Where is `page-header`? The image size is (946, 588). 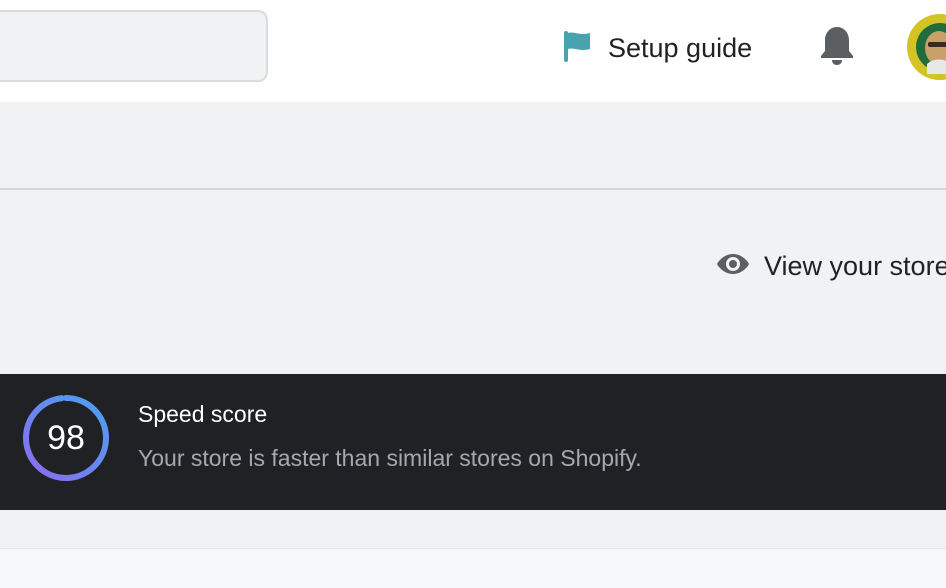 page-header is located at coordinates (473, 145).